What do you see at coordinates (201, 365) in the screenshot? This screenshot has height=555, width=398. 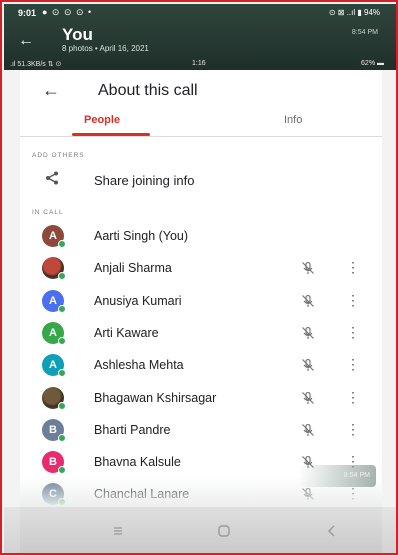 I see `participant-row: A Ashlesha Mehta ⋮` at bounding box center [201, 365].